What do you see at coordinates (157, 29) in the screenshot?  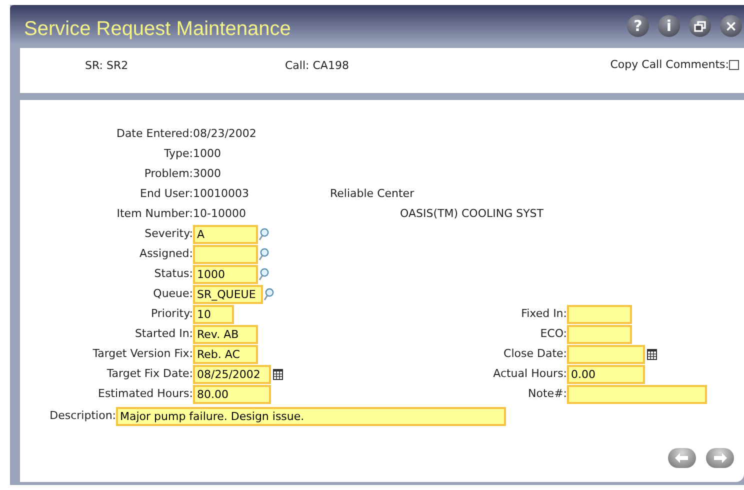 I see `window-title: Service Request Maintenance` at bounding box center [157, 29].